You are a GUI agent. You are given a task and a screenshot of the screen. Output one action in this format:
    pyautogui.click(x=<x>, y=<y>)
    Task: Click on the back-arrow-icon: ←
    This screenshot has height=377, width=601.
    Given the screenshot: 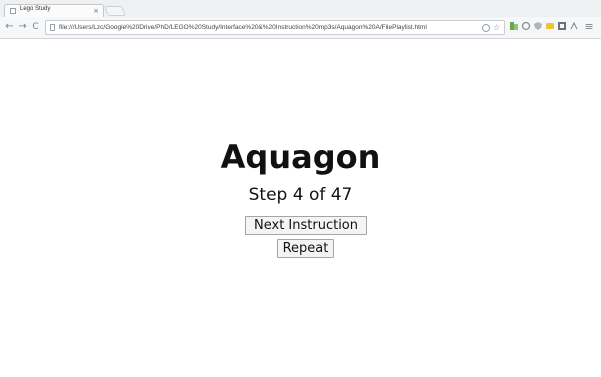 What is the action you would take?
    pyautogui.click(x=9, y=27)
    